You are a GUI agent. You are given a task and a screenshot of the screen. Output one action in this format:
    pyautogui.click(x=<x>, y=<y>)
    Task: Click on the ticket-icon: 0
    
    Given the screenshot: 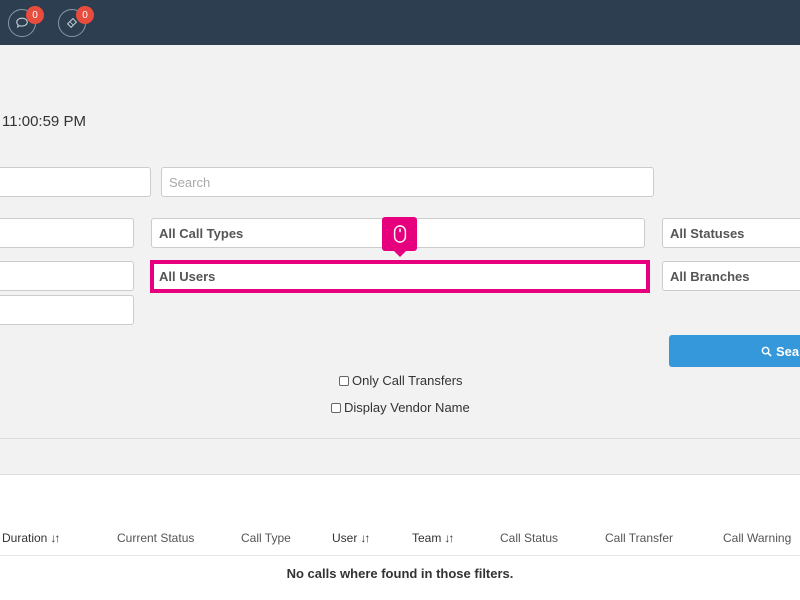 What is the action you would take?
    pyautogui.click(x=76, y=21)
    